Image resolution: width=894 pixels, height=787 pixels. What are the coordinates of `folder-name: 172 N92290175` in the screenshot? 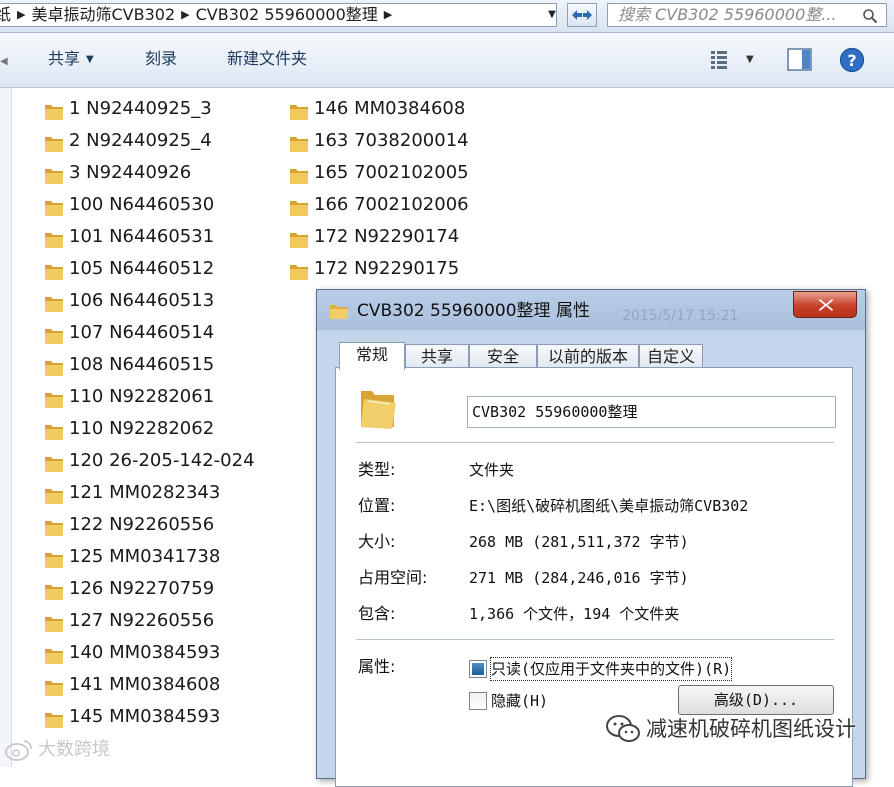 It's located at (387, 268).